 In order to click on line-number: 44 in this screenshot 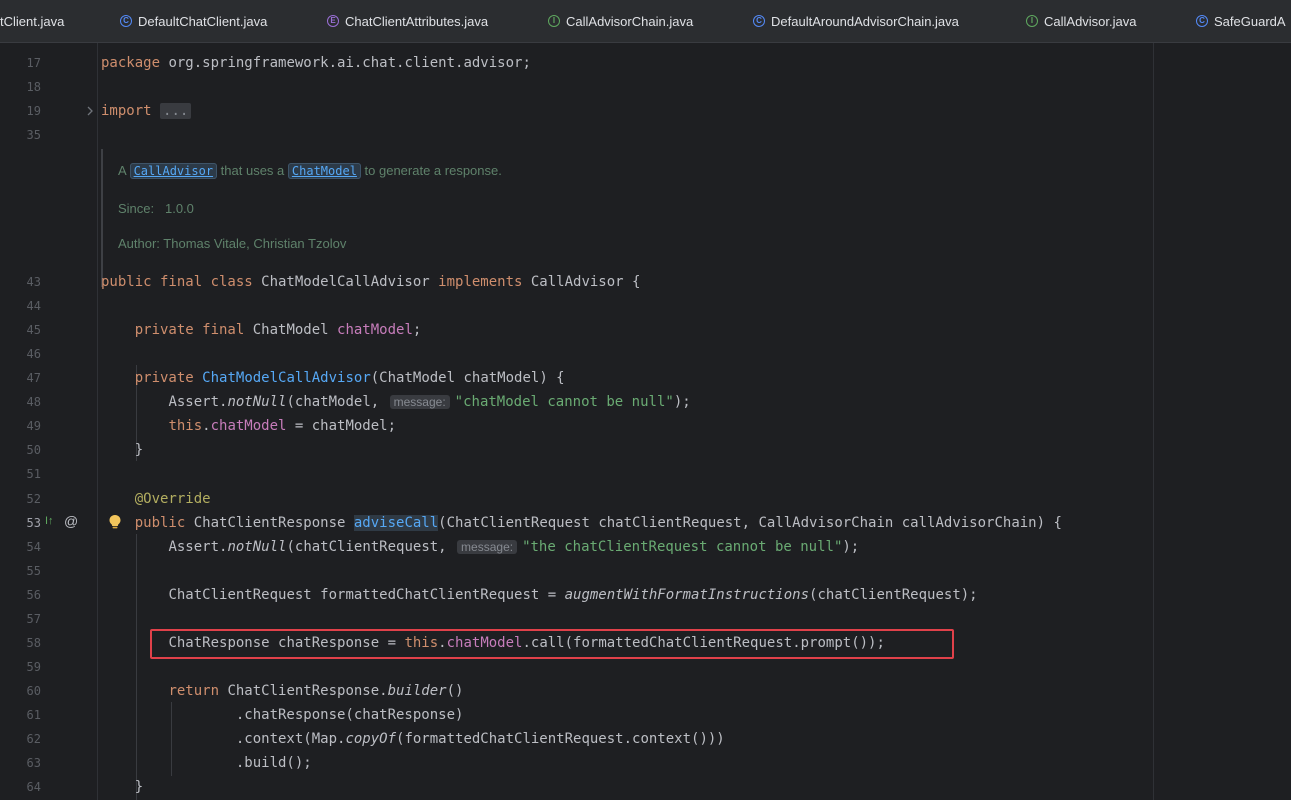, I will do `click(33, 306)`.